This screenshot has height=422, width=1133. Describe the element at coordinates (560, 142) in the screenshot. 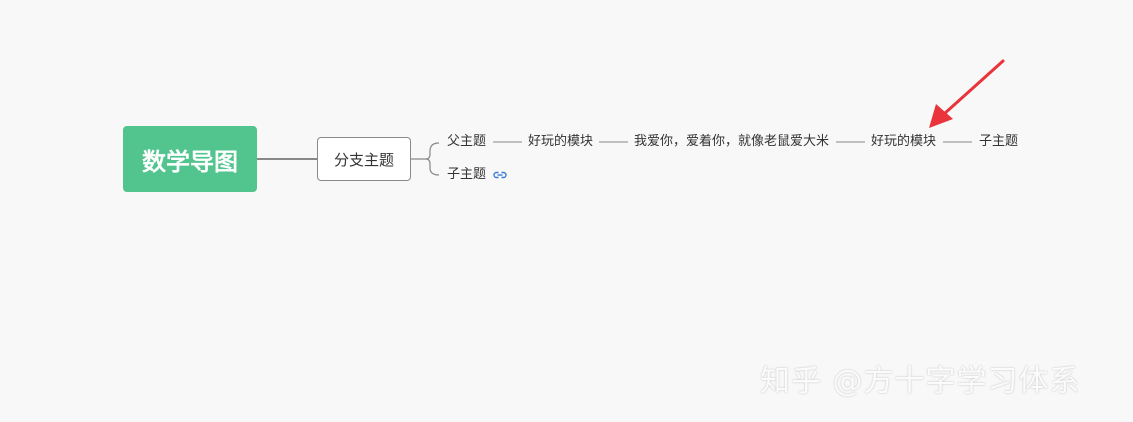

I see `subtopic-fun-module-1: 好玩的模块` at that location.